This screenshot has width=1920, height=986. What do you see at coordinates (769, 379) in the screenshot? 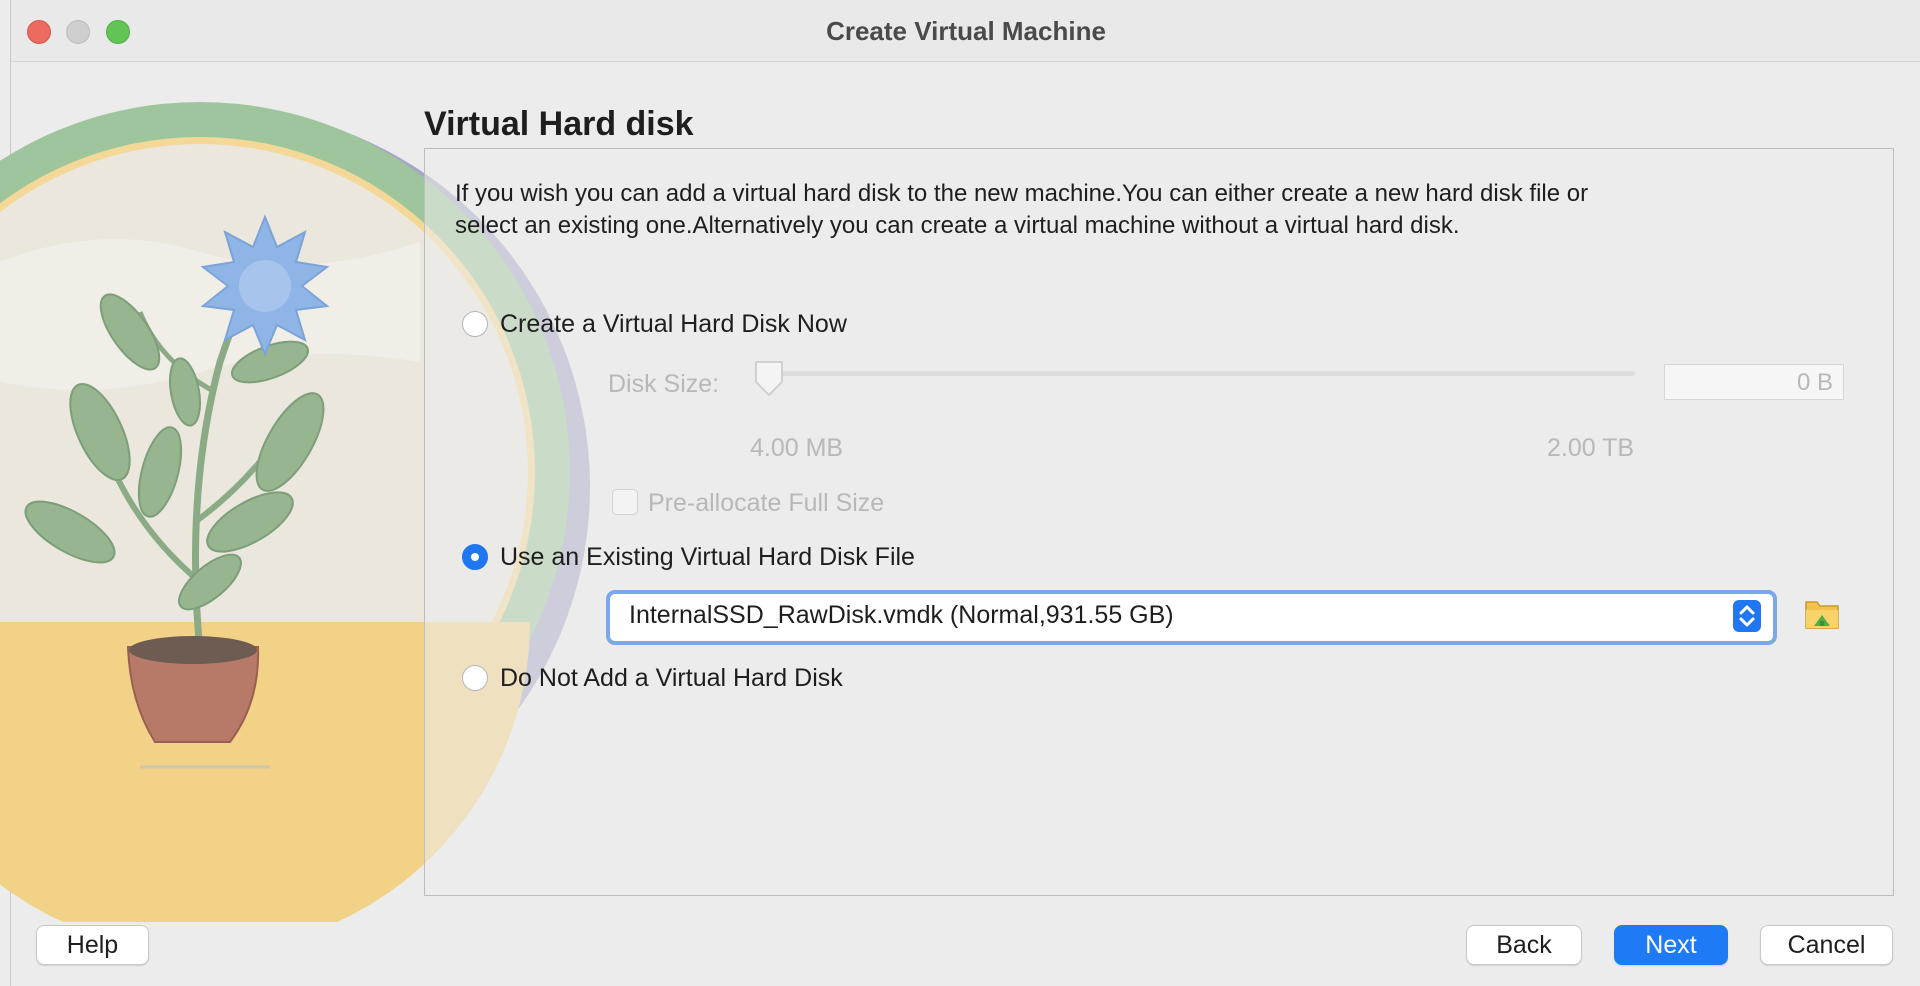
I see `slider-thumb` at bounding box center [769, 379].